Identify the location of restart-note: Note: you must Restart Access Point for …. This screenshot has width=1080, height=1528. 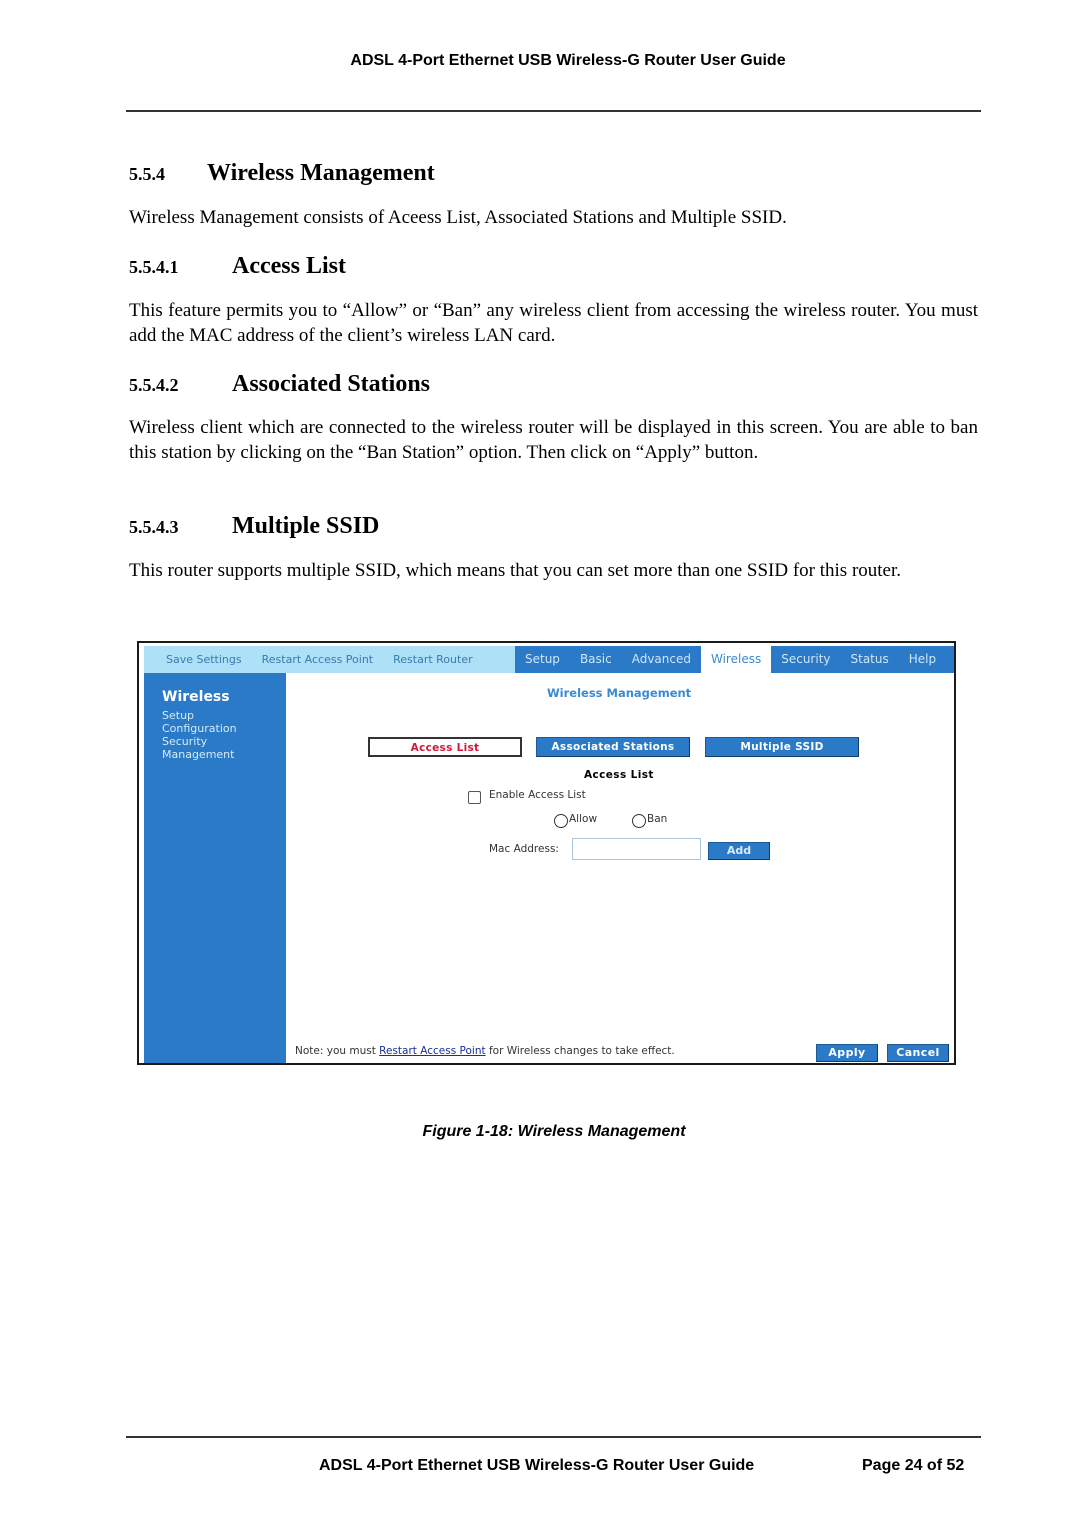
(485, 1051).